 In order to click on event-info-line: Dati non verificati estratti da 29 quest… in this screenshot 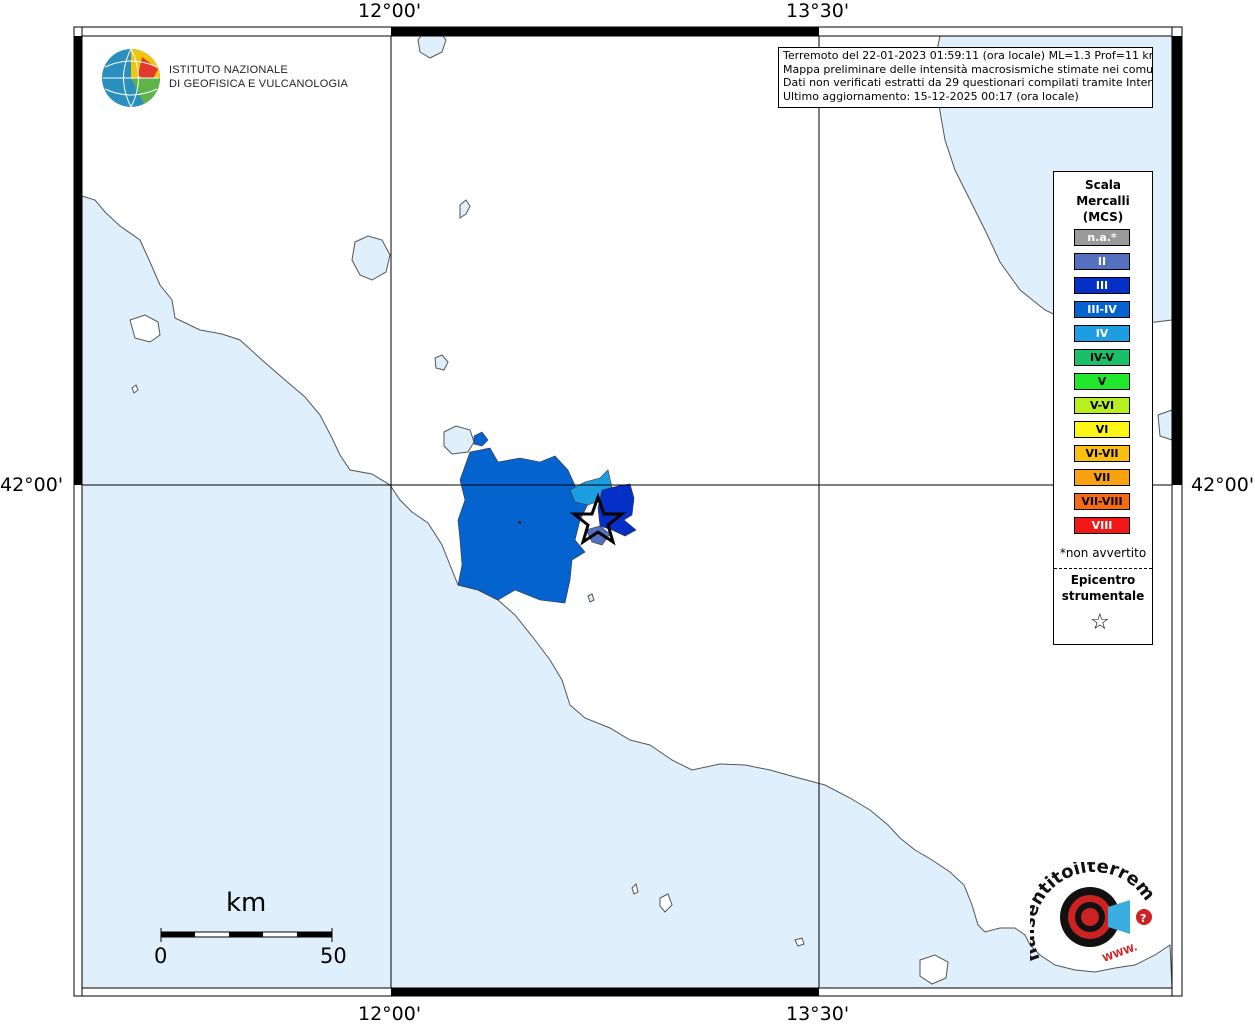, I will do `click(968, 82)`.